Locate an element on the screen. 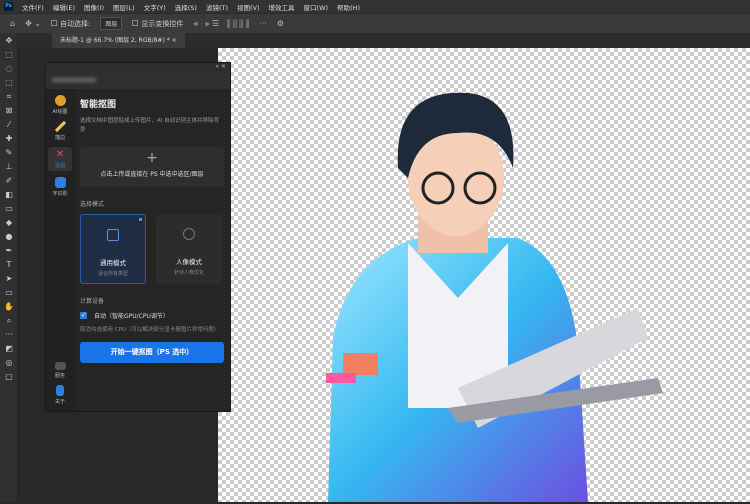 This screenshot has height=504, width=750. menu-edit: 编辑(E) is located at coordinates (64, 7).